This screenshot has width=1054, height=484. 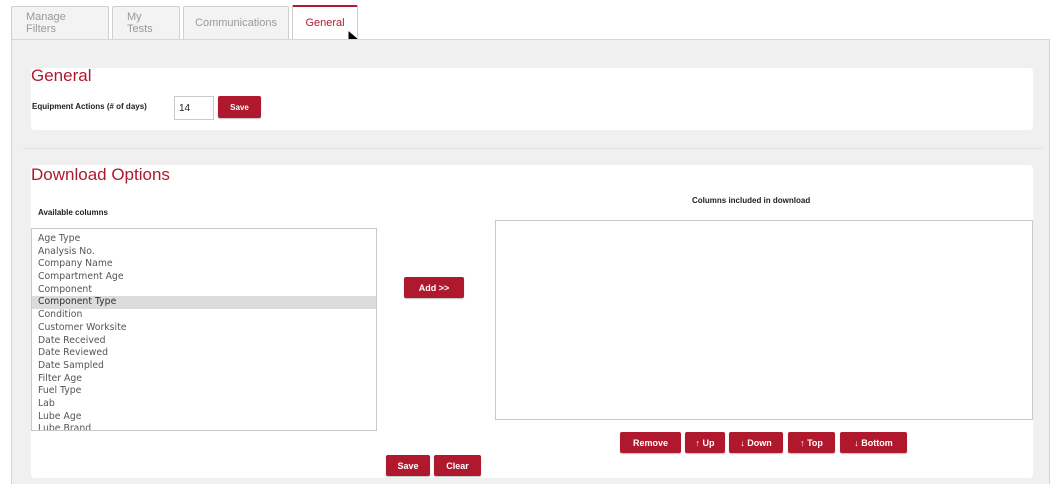 I want to click on download-title: Download Options, so click(x=100, y=174).